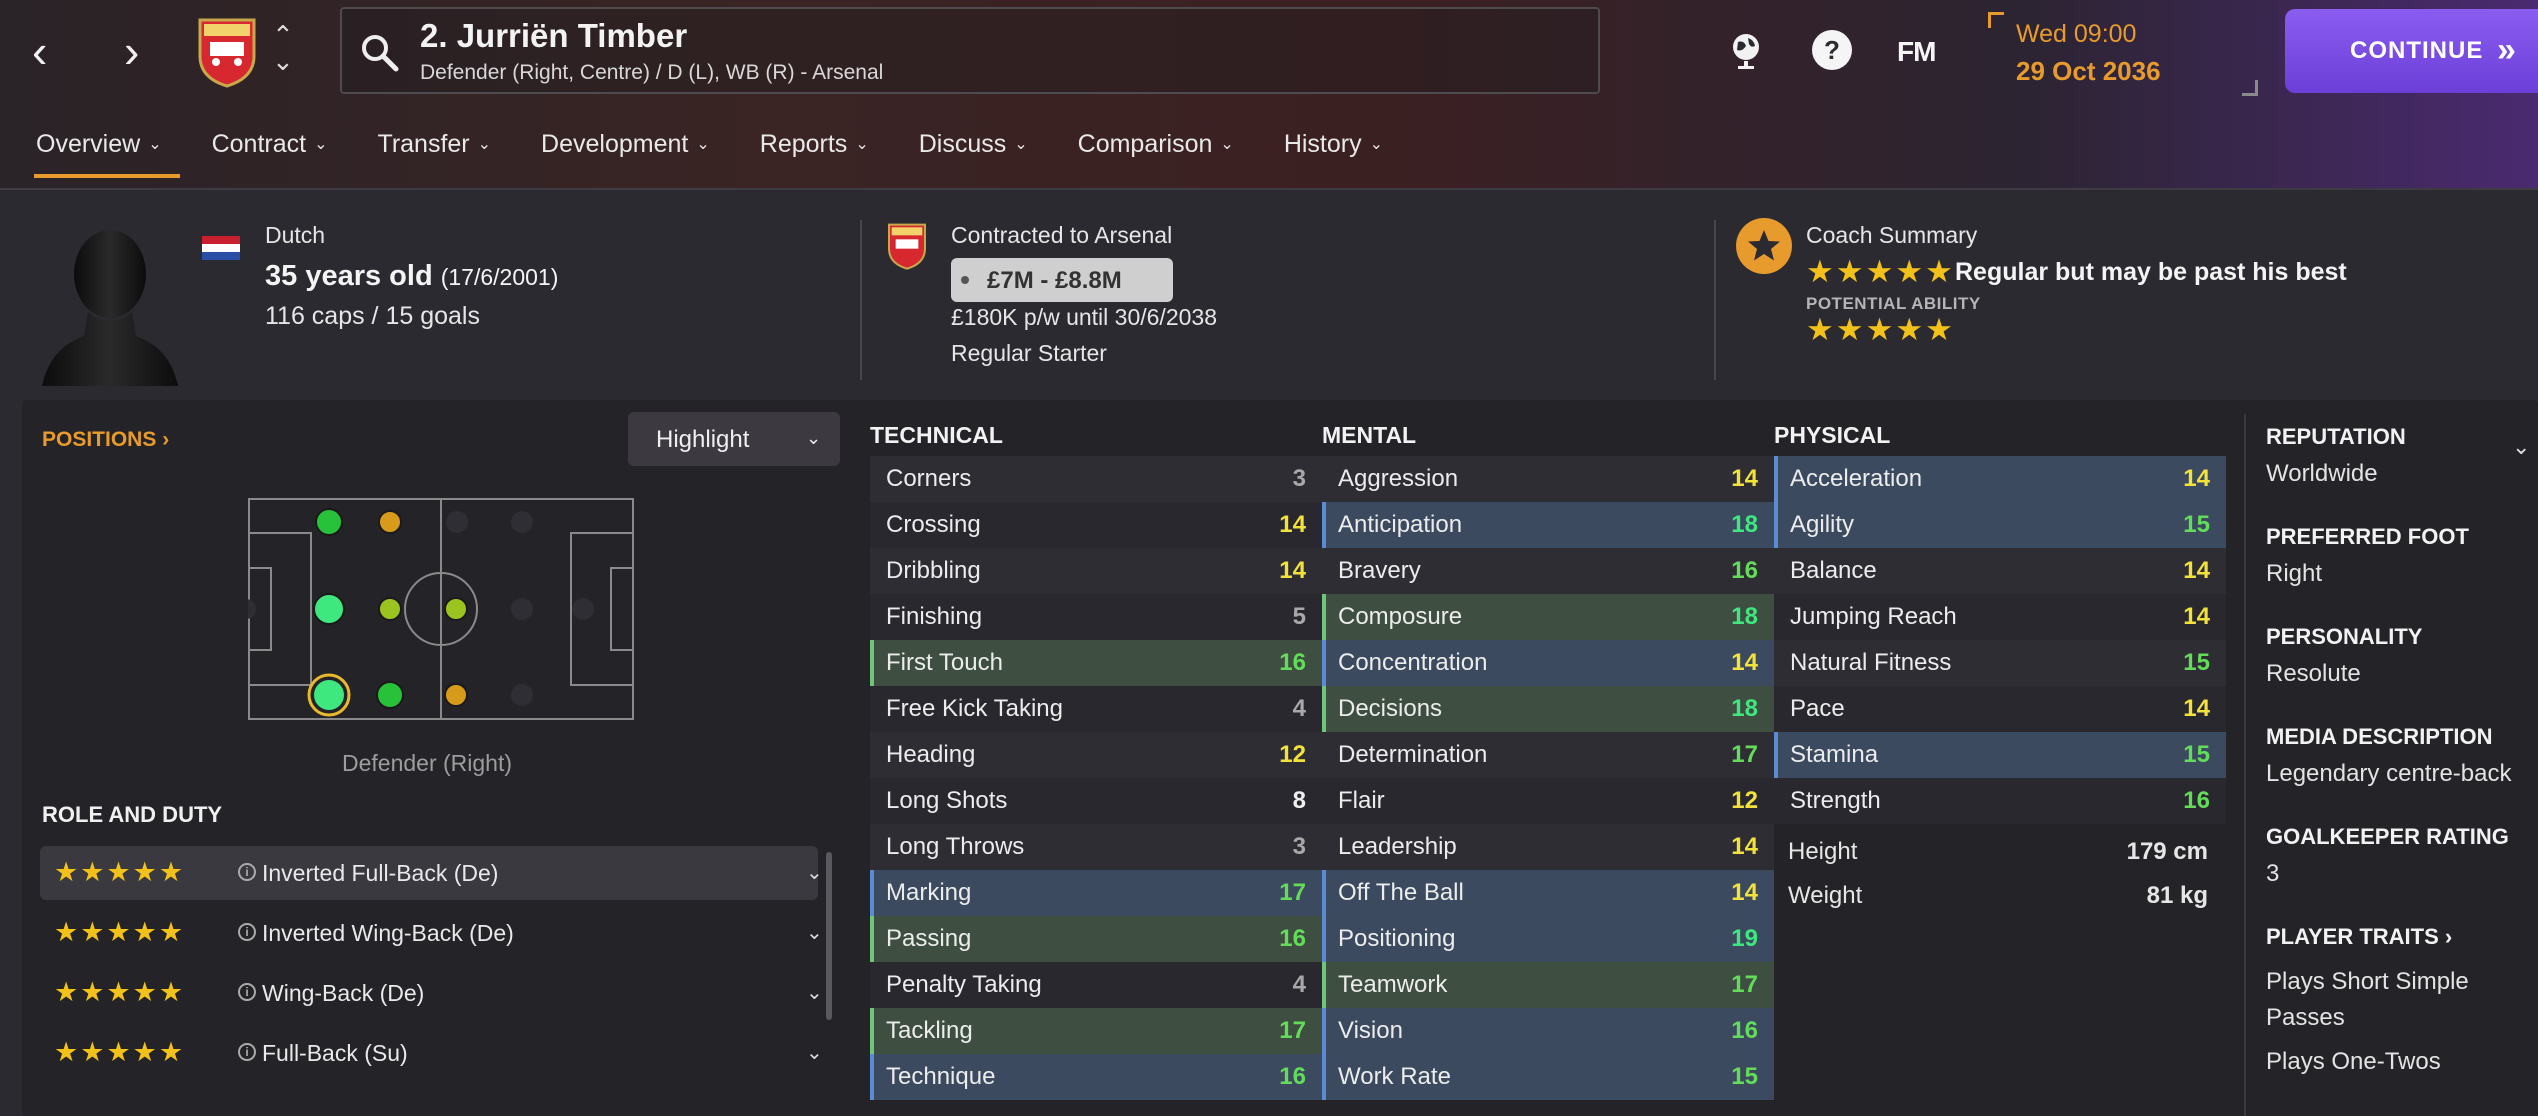 Image resolution: width=2538 pixels, height=1116 pixels. Describe the element at coordinates (829, 936) in the screenshot. I see `roles-scrollbar` at that location.